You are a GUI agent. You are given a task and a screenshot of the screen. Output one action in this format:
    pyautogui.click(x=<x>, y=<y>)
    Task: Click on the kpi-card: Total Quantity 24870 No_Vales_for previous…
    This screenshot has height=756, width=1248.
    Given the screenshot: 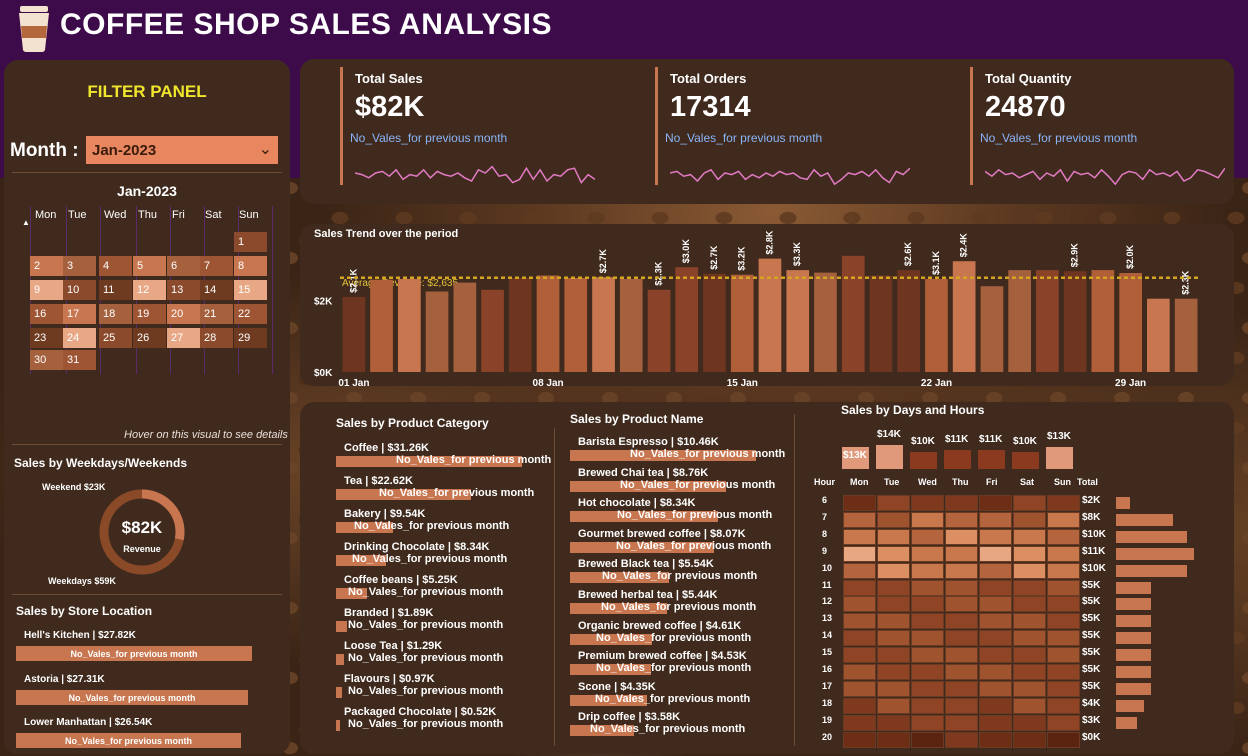 What is the action you would take?
    pyautogui.click(x=1109, y=126)
    